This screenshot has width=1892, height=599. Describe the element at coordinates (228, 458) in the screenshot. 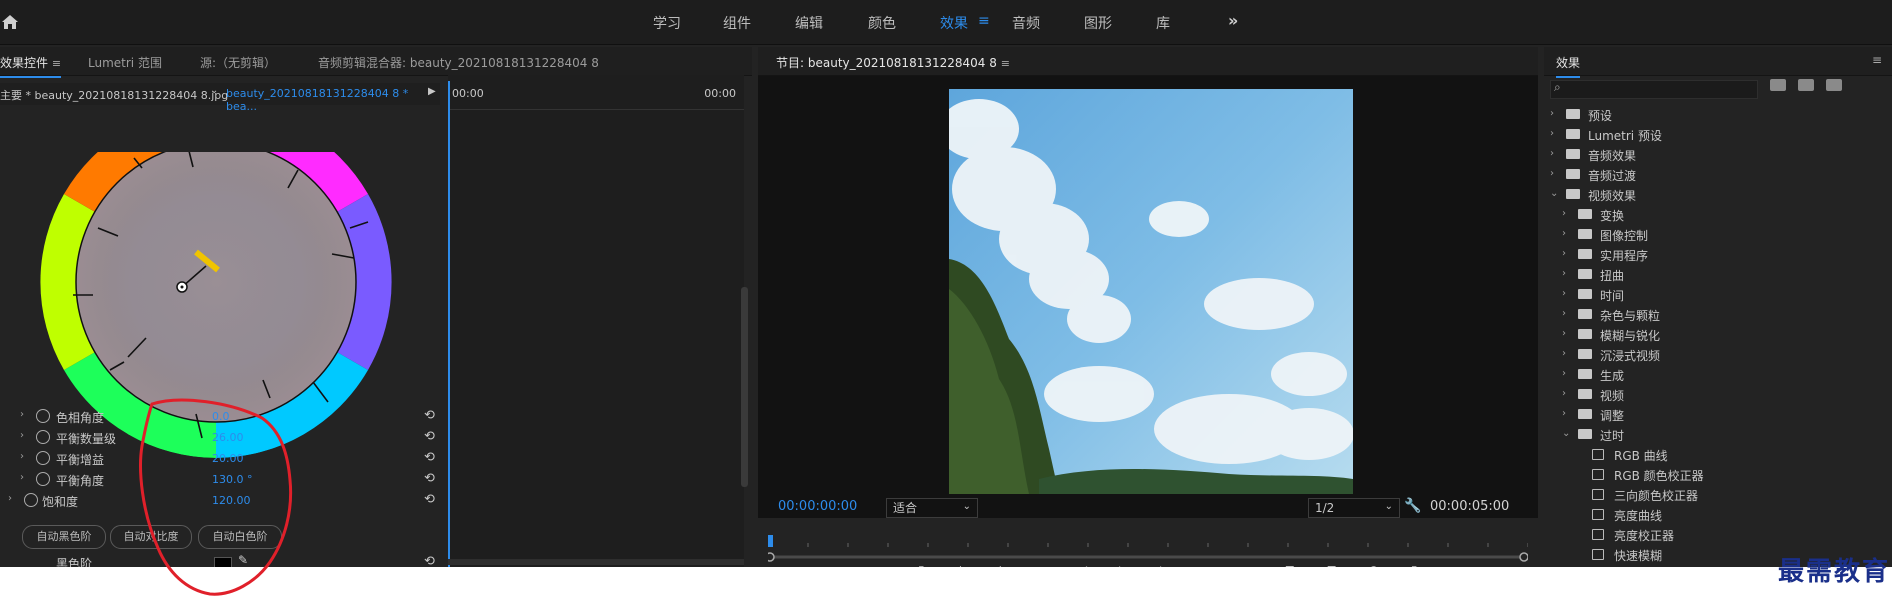

I see `balance-gain-value: 20.00` at that location.